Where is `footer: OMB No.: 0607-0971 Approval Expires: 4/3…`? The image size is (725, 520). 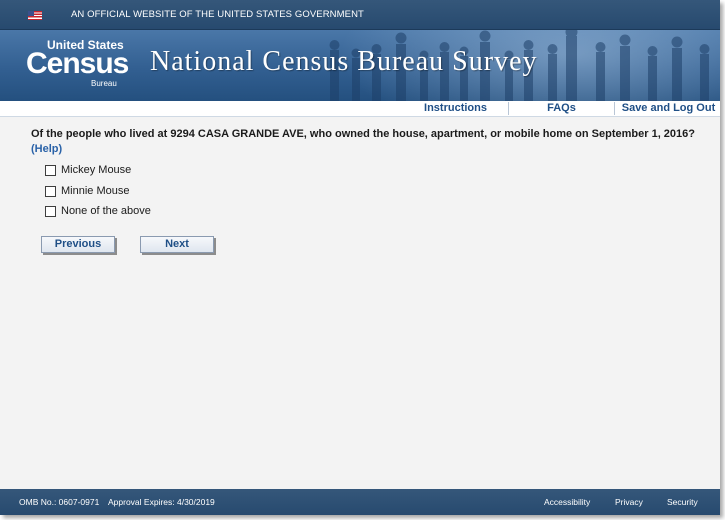
footer: OMB No.: 0607-0971 Approval Expires: 4/3… is located at coordinates (360, 502).